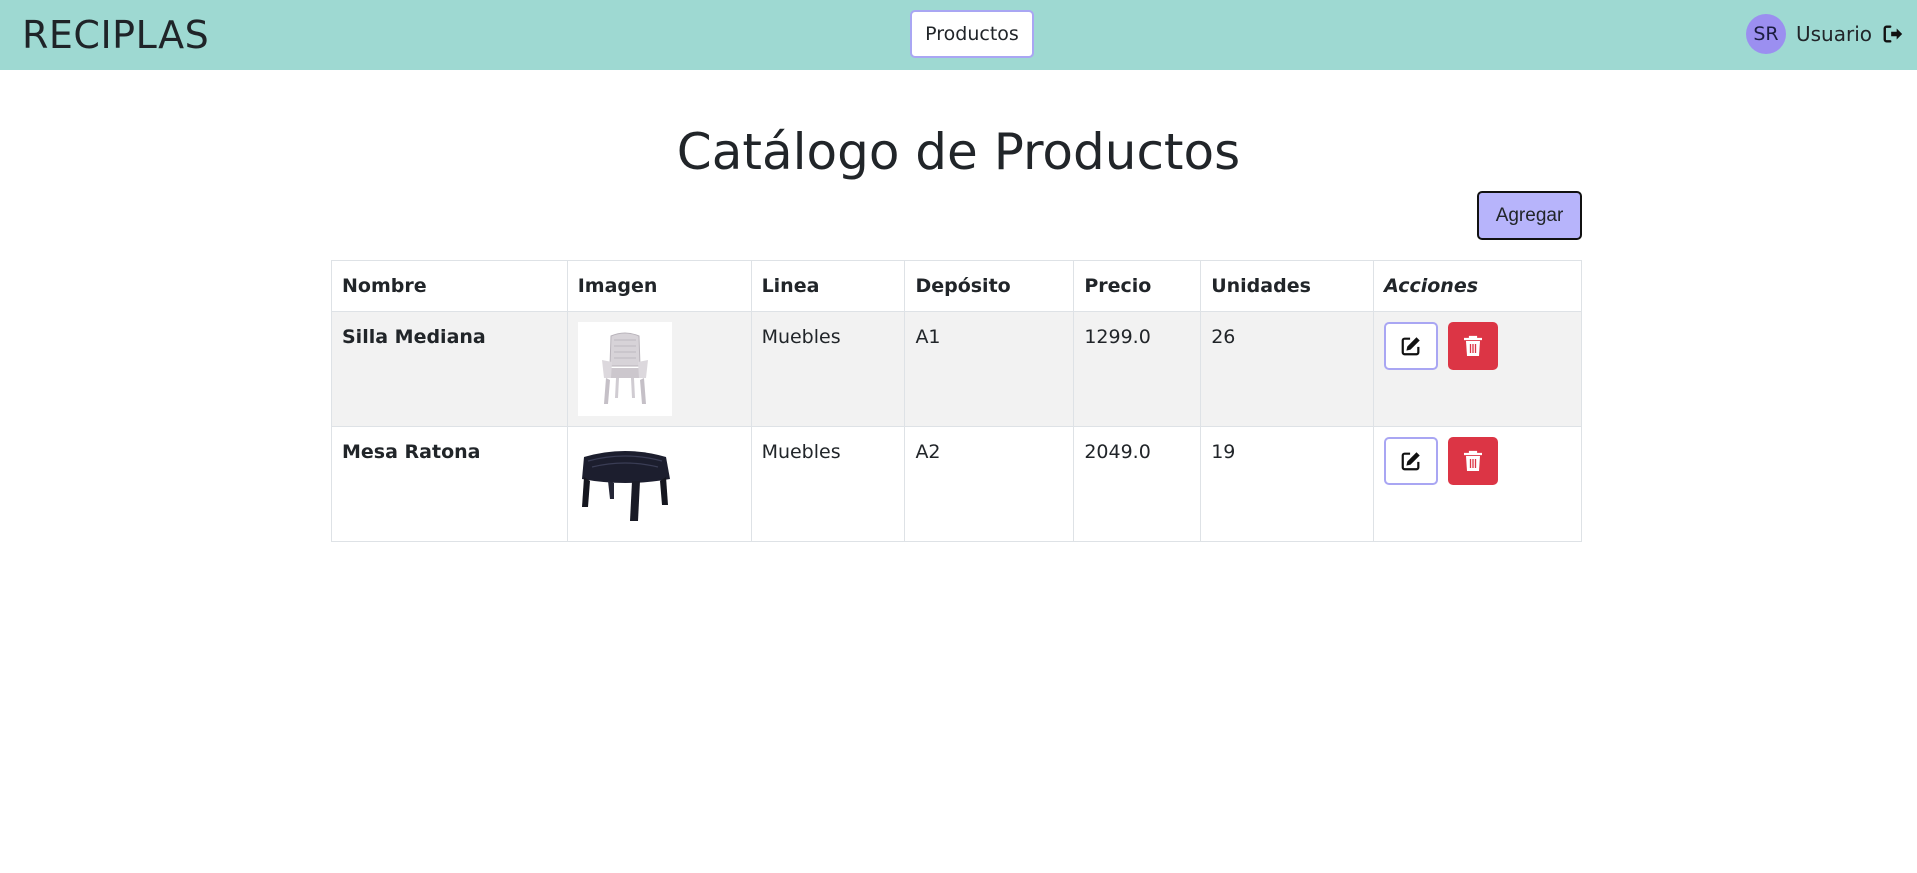 Image resolution: width=1917 pixels, height=873 pixels. I want to click on cell-deposito: A2, so click(989, 484).